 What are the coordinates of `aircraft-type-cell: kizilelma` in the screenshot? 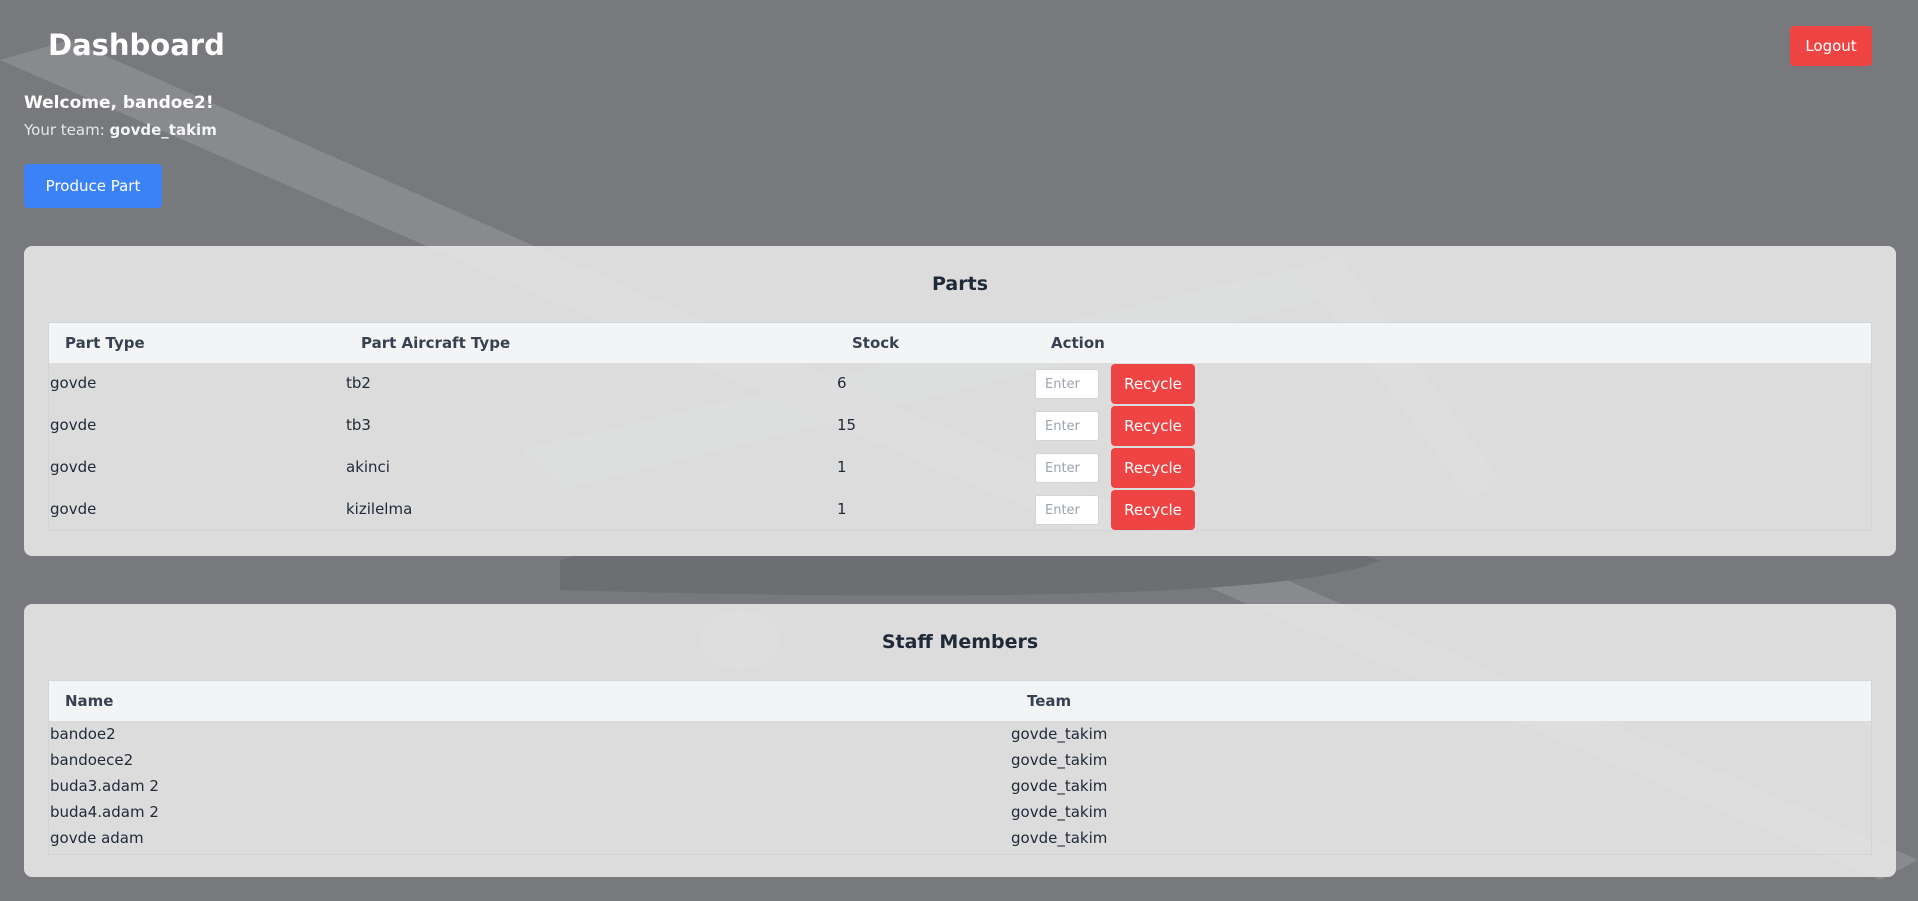 It's located at (379, 509).